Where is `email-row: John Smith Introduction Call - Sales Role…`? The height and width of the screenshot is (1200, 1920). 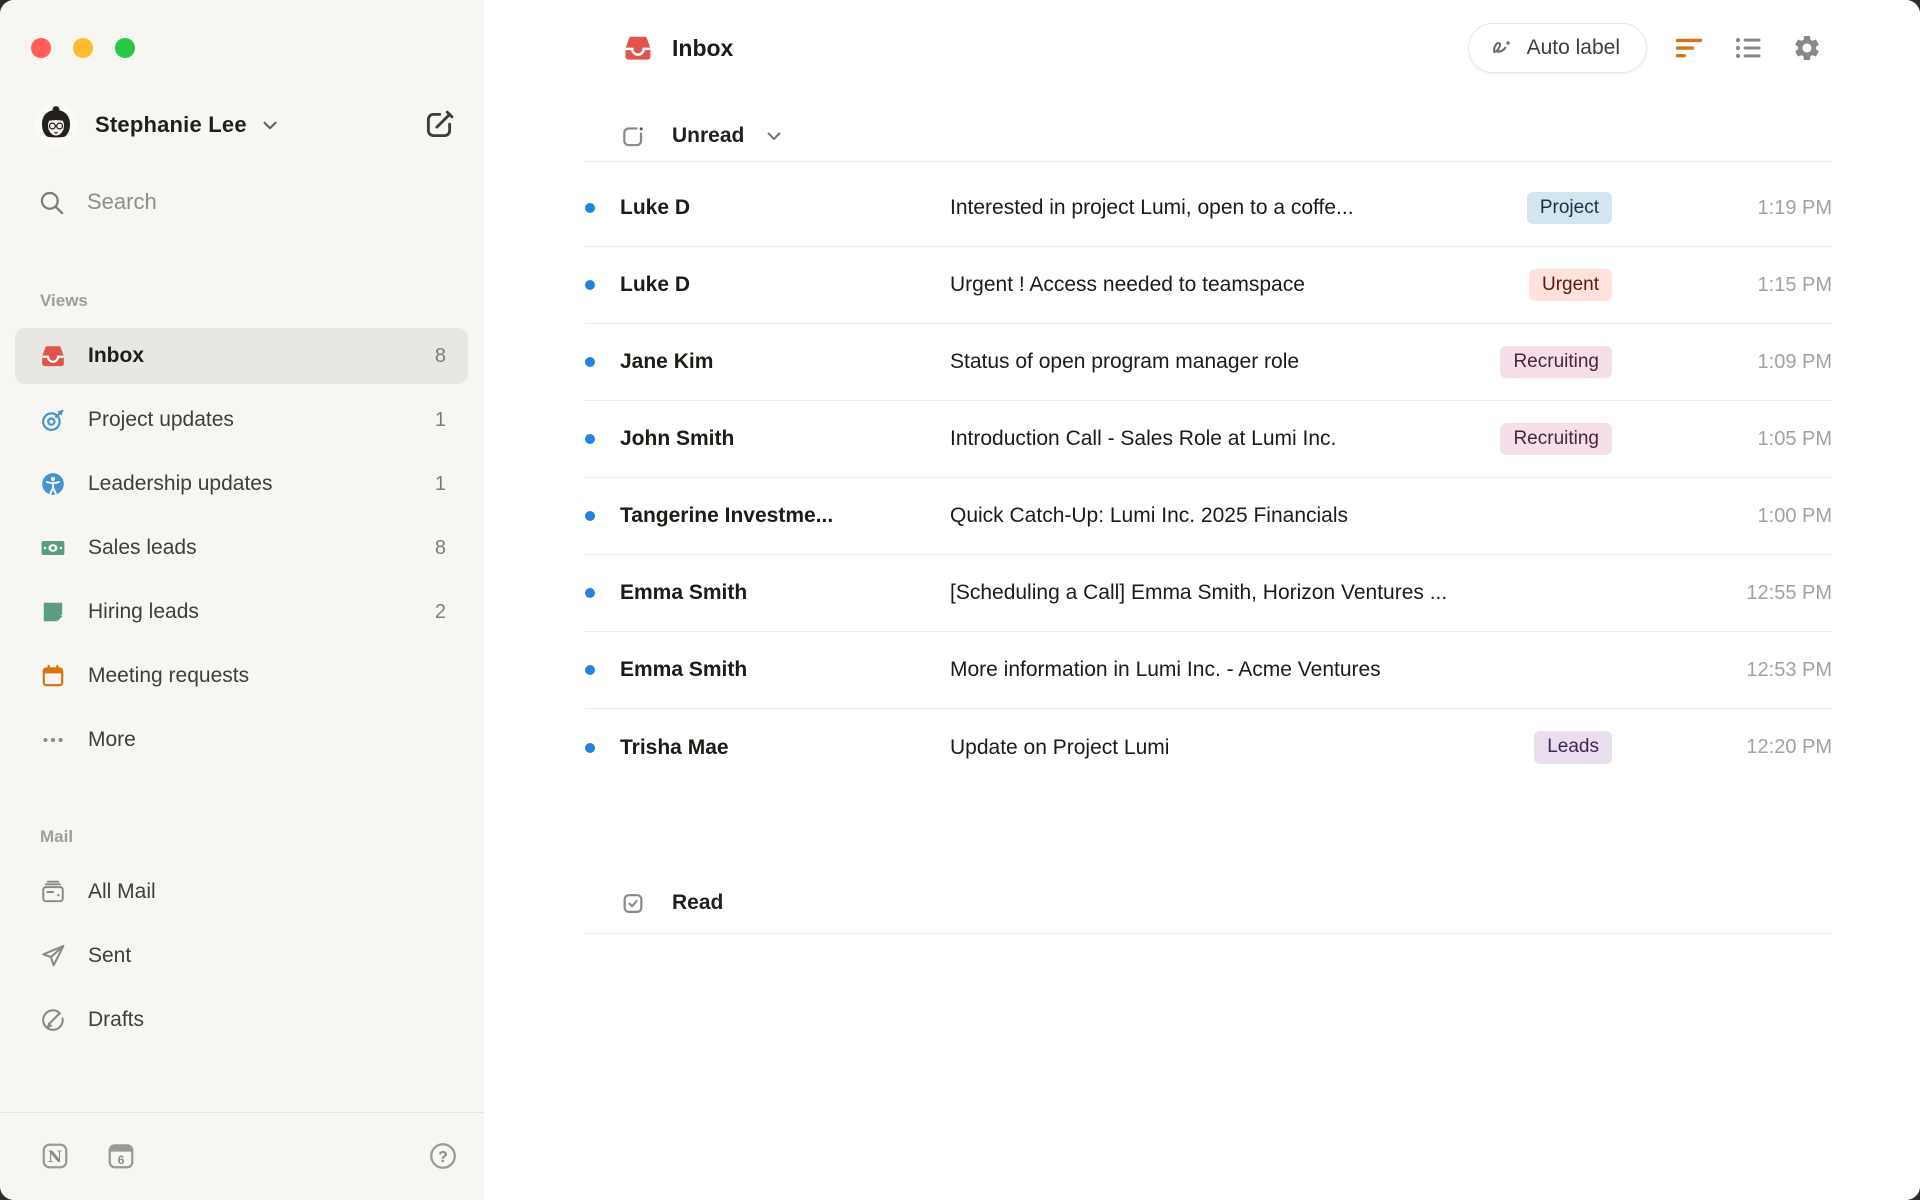 email-row: John Smith Introduction Call - Sales Role… is located at coordinates (1208, 439).